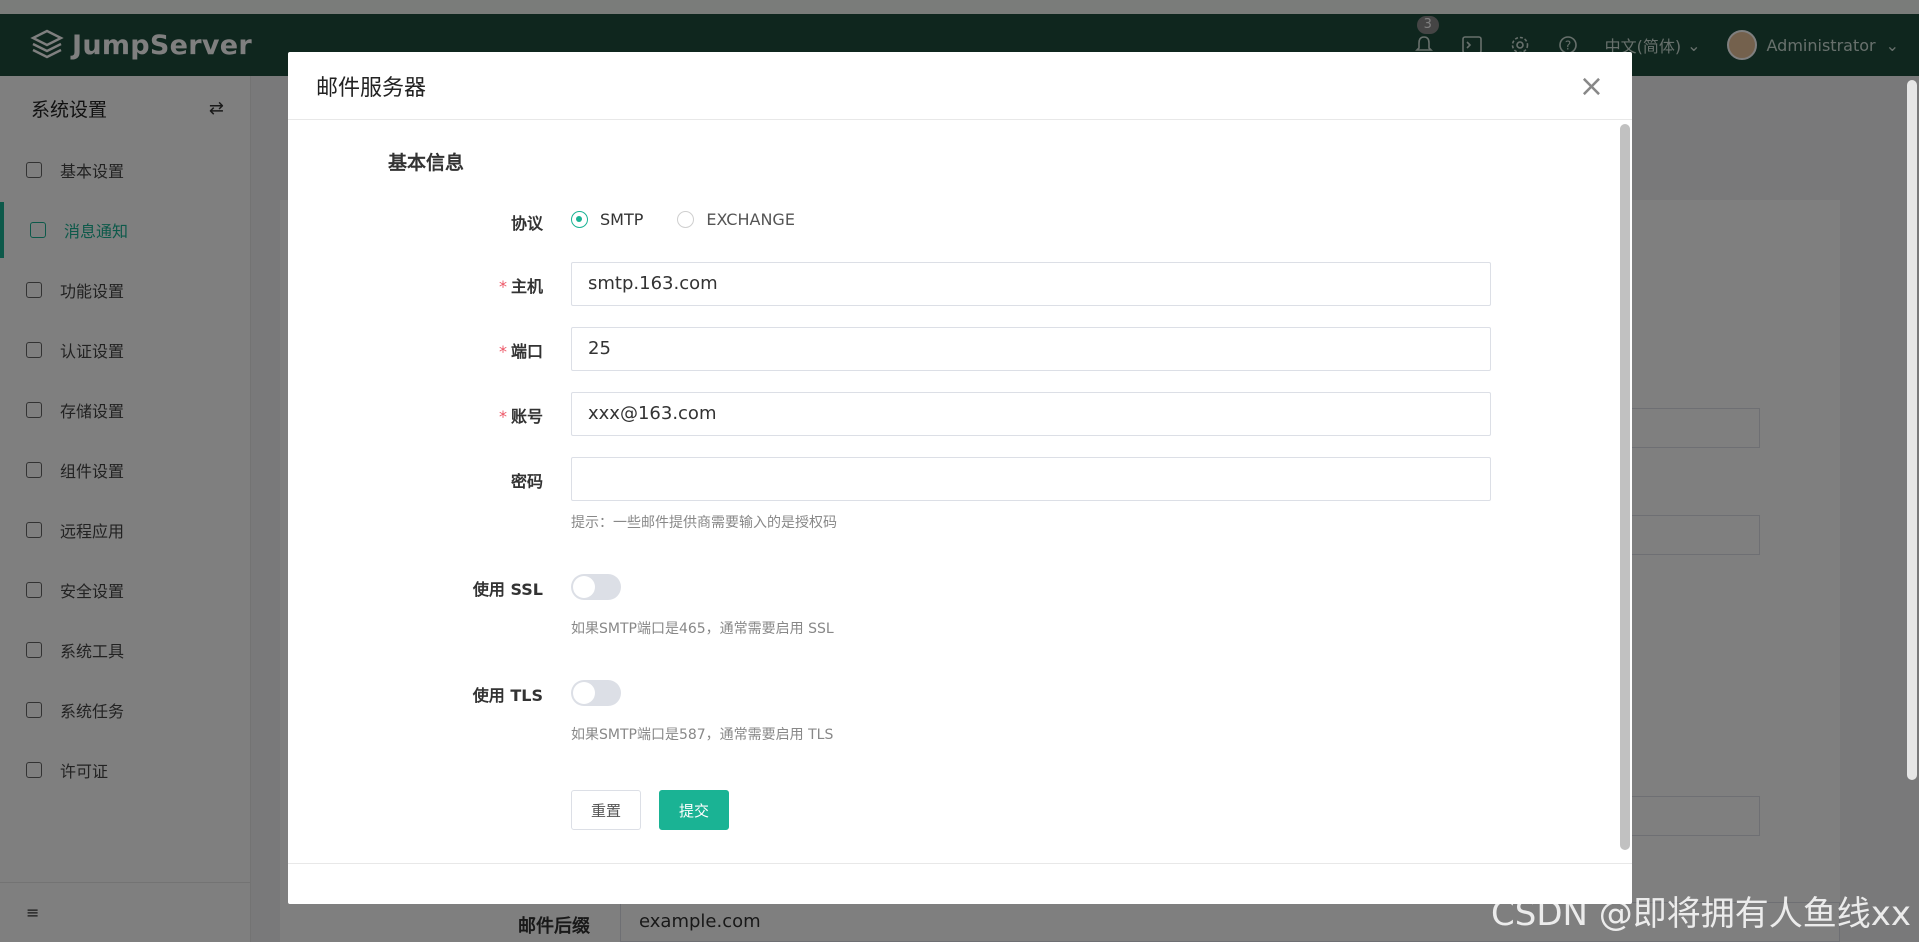 Image resolution: width=1919 pixels, height=942 pixels. I want to click on close-icon: ×, so click(1591, 87).